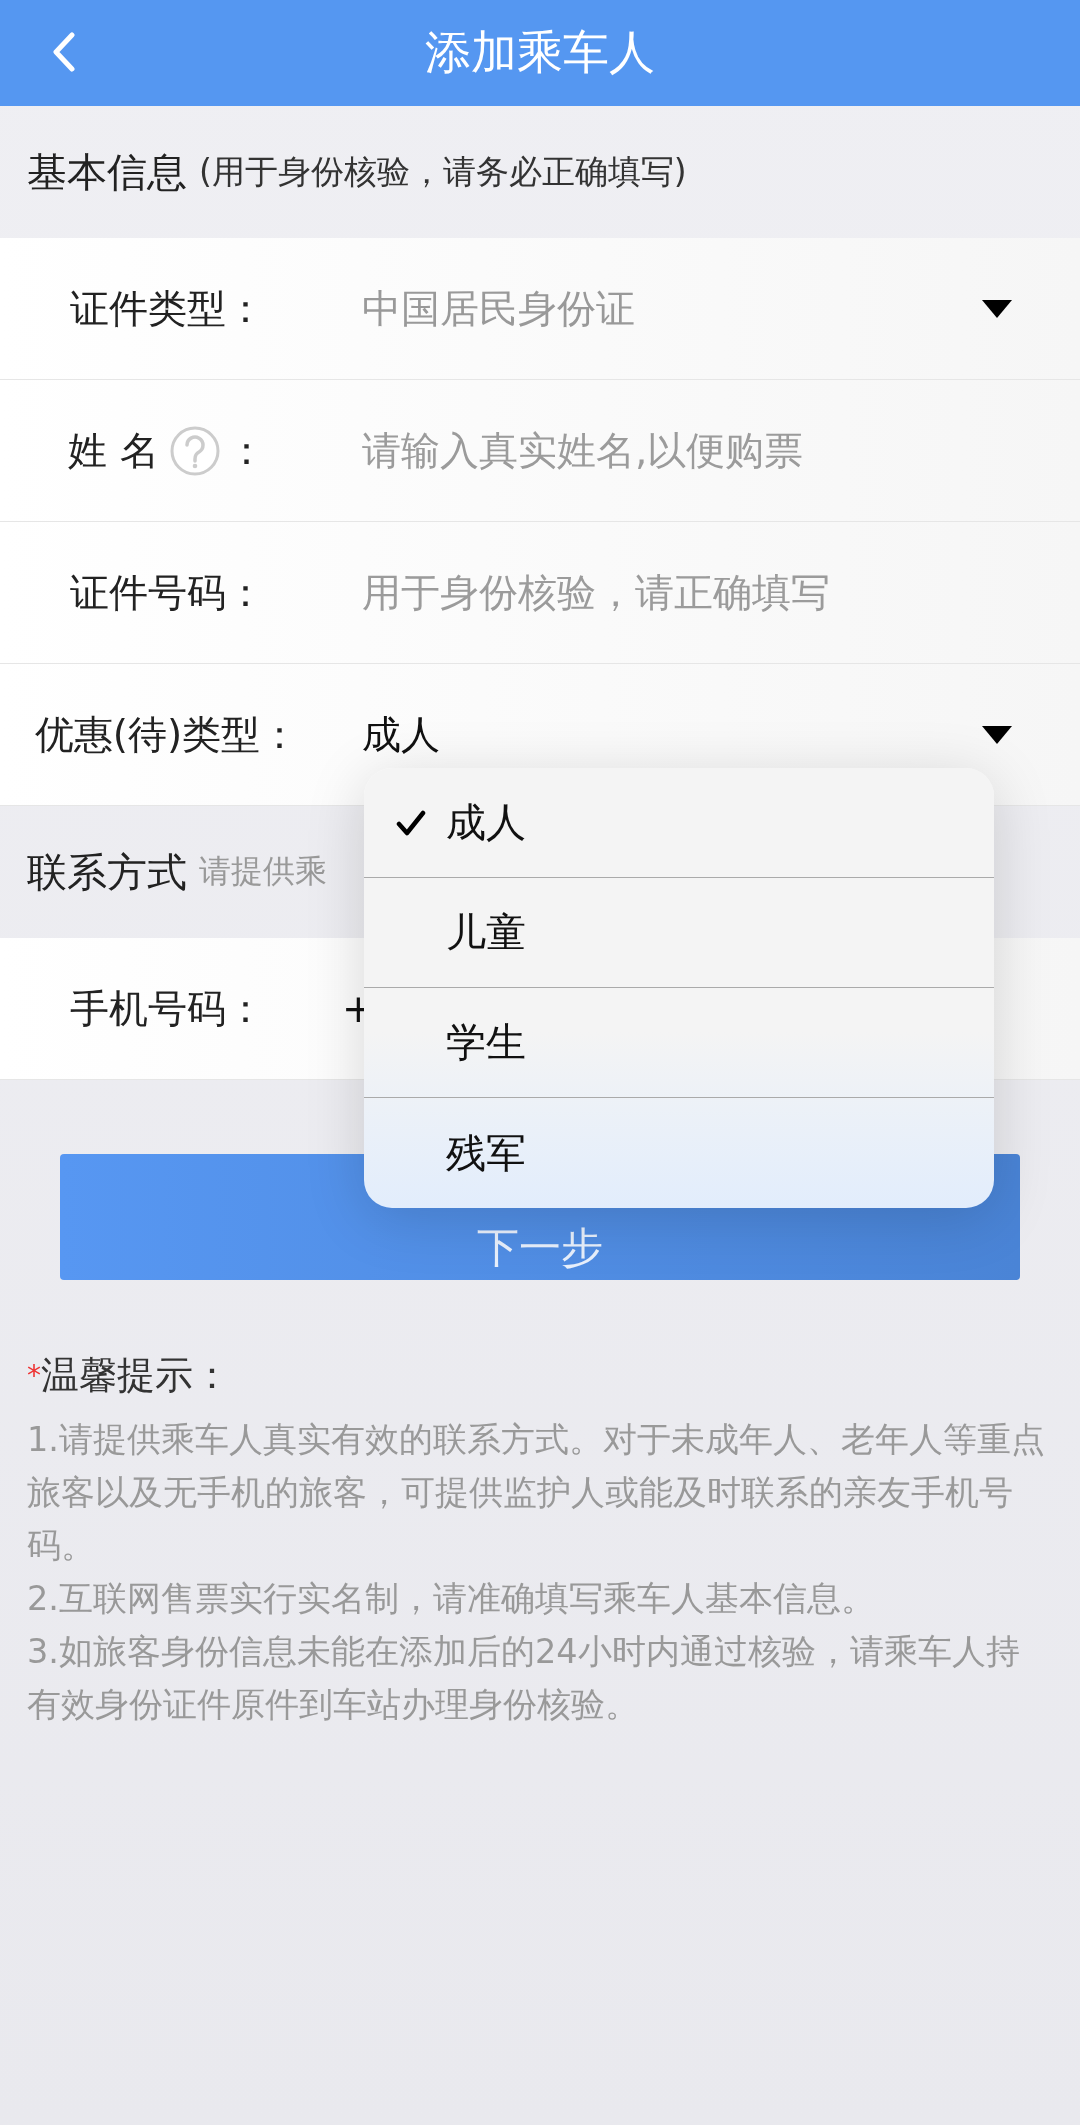  I want to click on input-field: 用于身份核验，请正确填写, so click(721, 592).